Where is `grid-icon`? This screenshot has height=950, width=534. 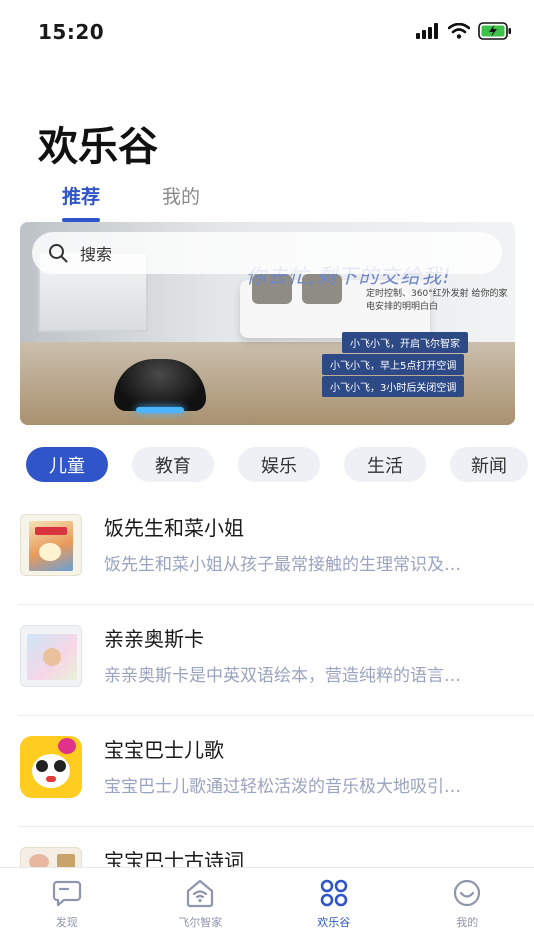 grid-icon is located at coordinates (334, 893).